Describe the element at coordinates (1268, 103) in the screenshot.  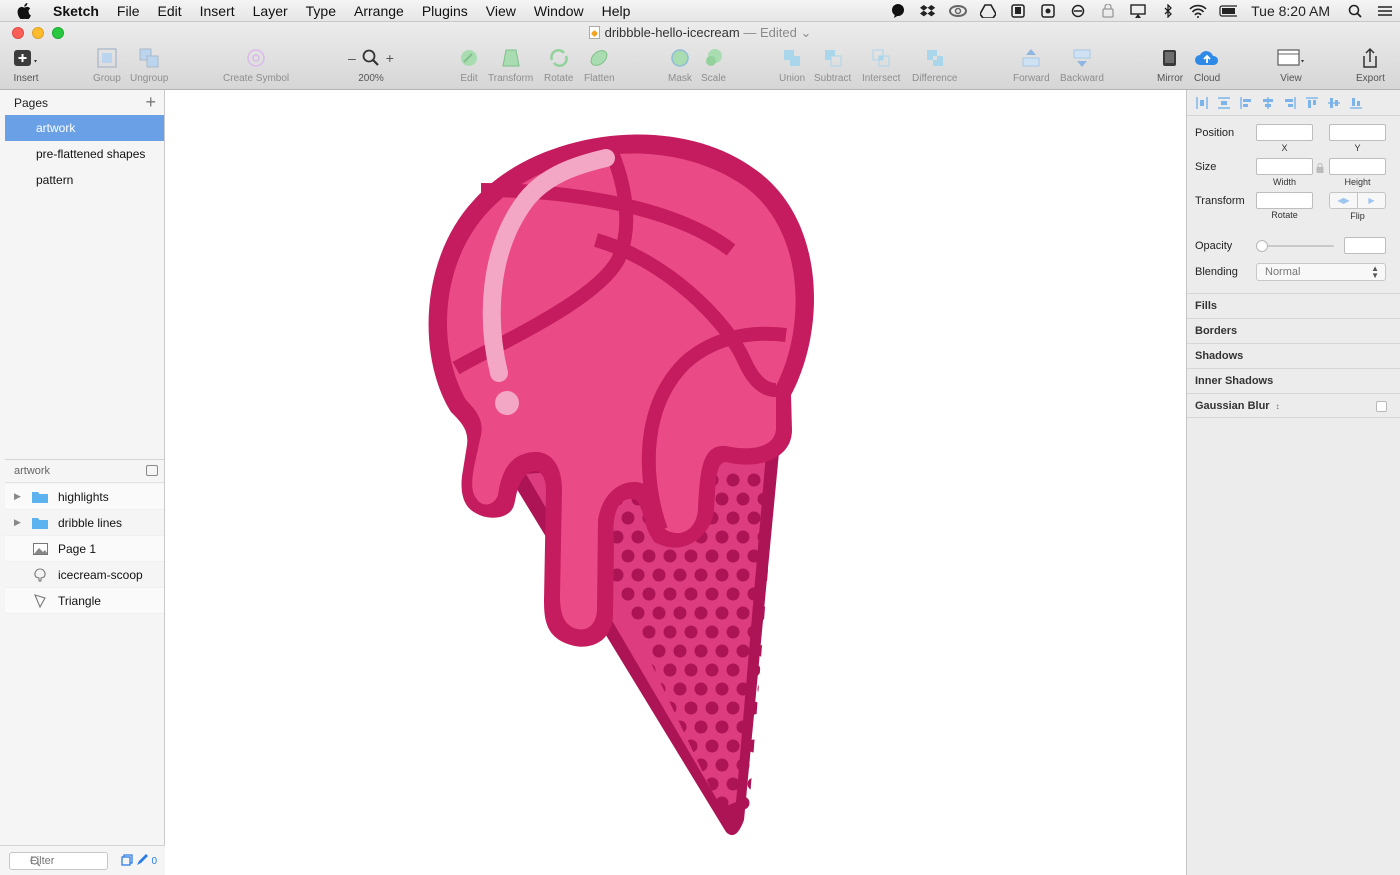
I see `align-center-horizontal-icon` at that location.